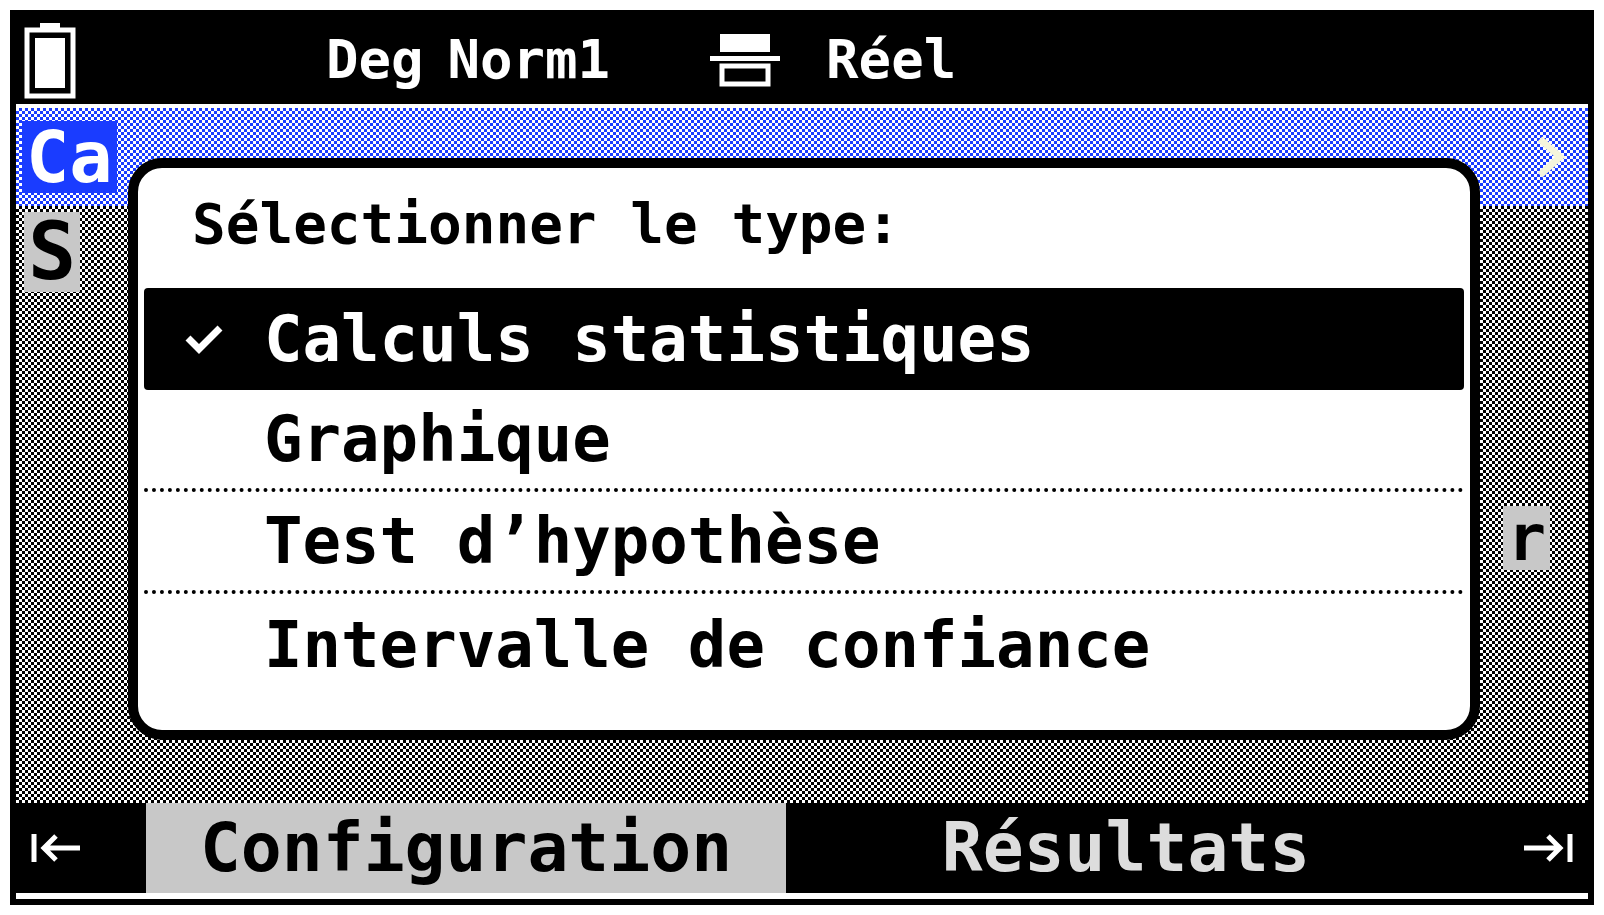 The width and height of the screenshot is (1604, 915). What do you see at coordinates (52, 252) in the screenshot?
I see `screen-text: S` at bounding box center [52, 252].